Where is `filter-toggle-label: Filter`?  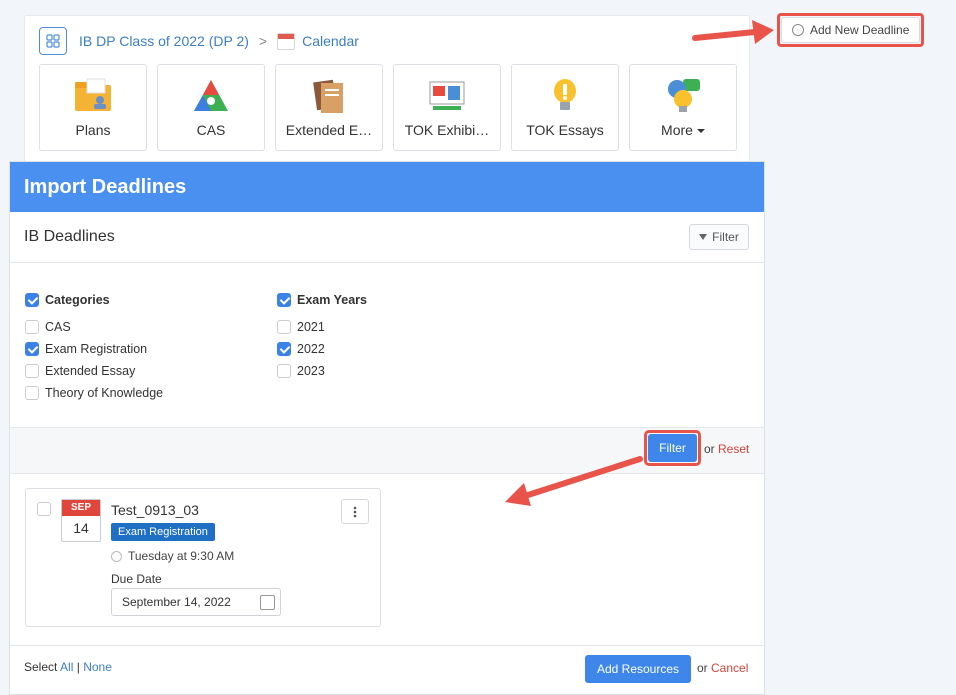 filter-toggle-label: Filter is located at coordinates (725, 237).